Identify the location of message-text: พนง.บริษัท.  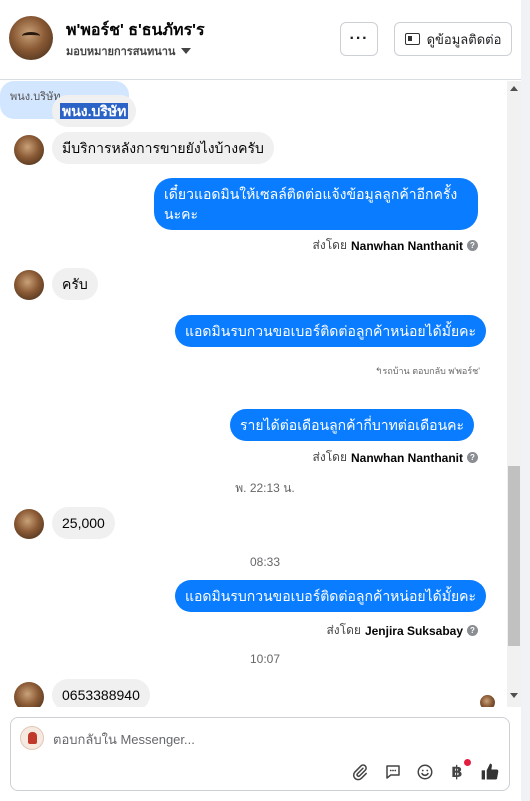
(94, 111).